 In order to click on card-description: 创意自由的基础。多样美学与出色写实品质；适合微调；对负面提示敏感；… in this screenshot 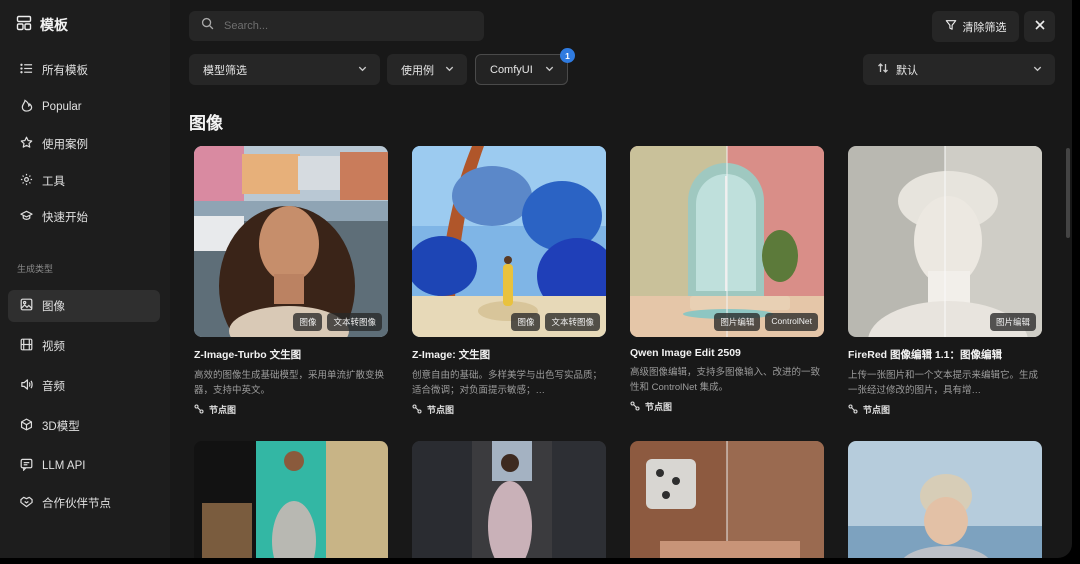, I will do `click(507, 383)`.